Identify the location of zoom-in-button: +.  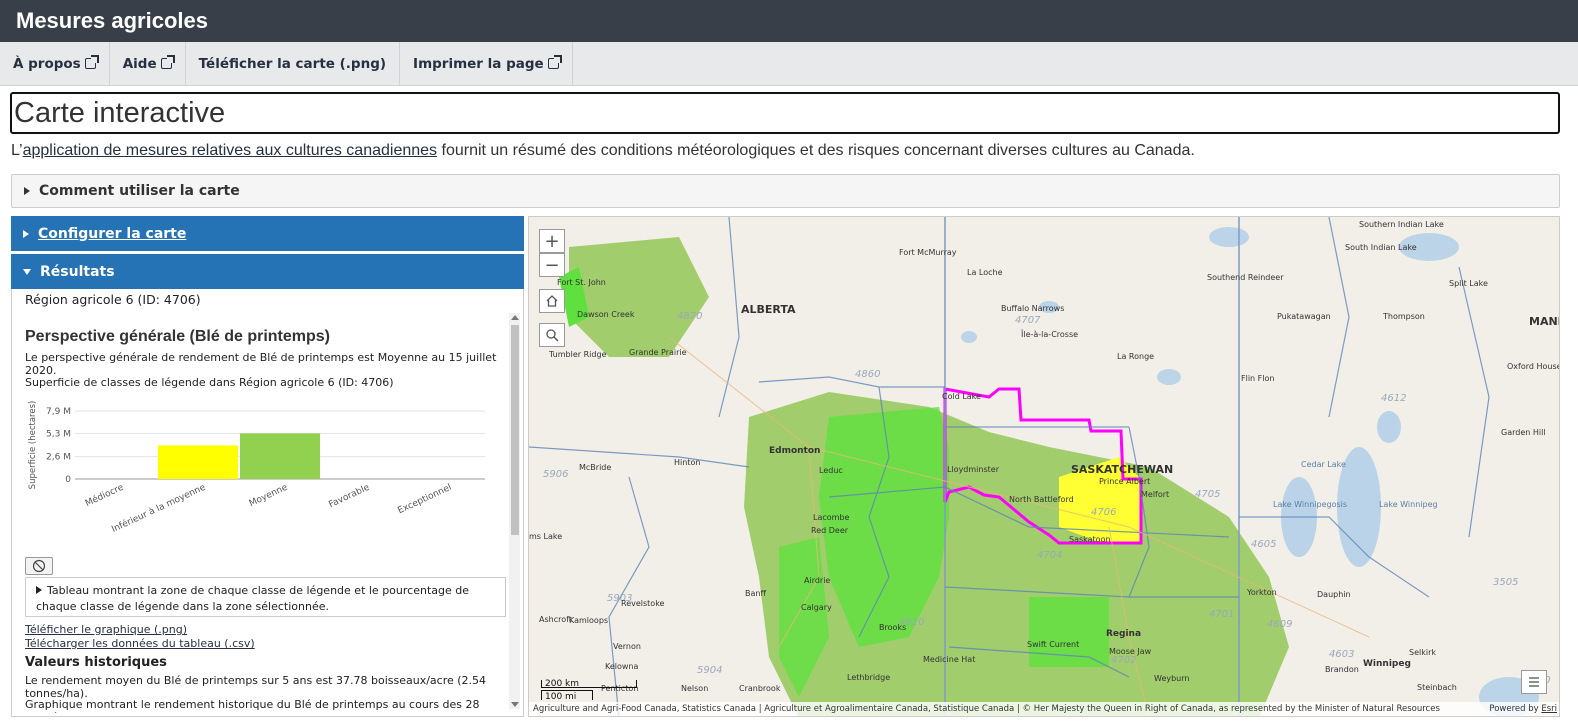
(552, 241).